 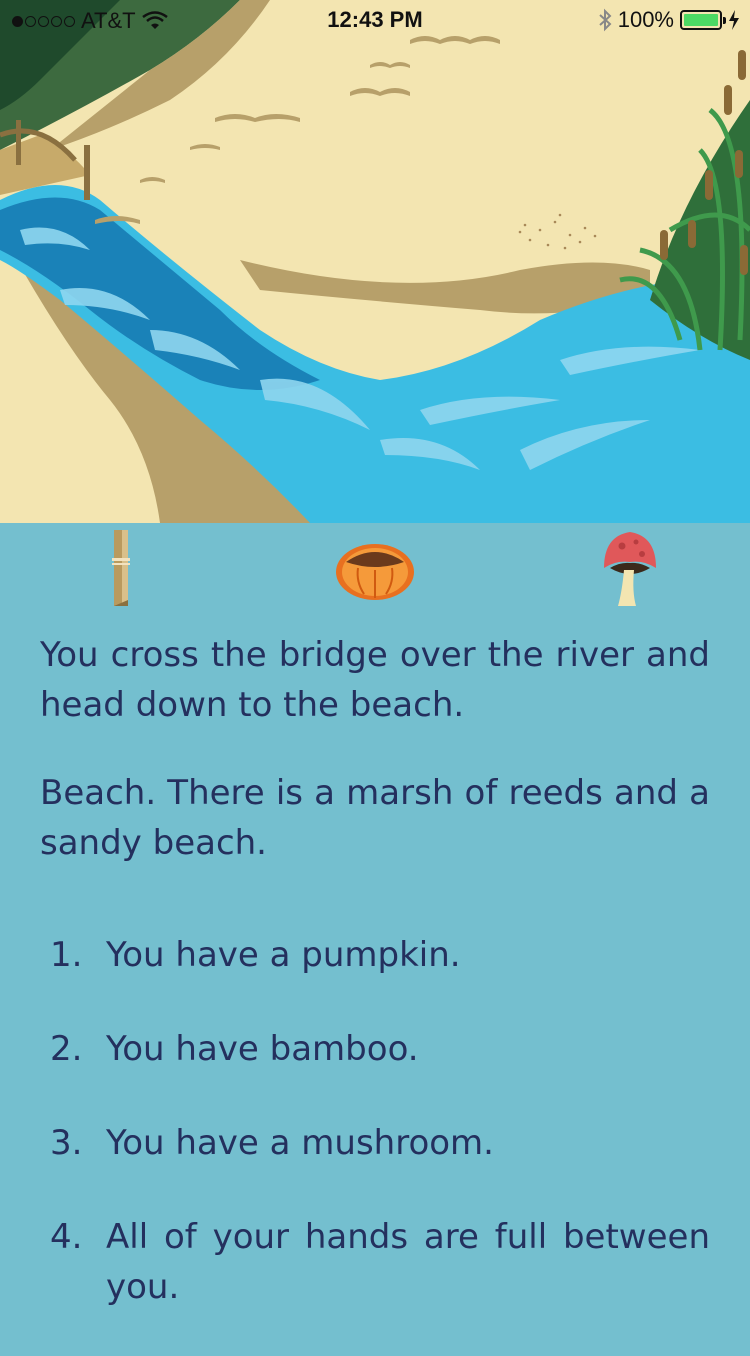 What do you see at coordinates (408, 1262) in the screenshot?
I see `list-item-text: All of your hands are full between you.` at bounding box center [408, 1262].